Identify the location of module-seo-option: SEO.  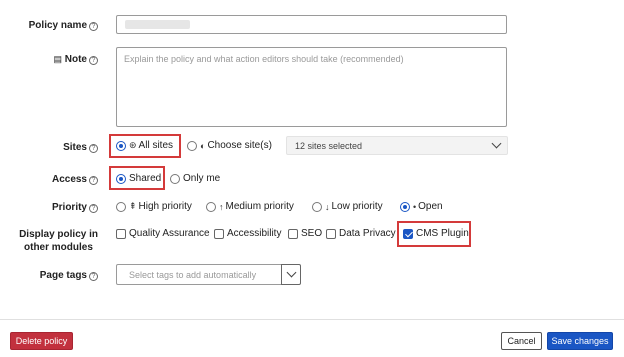
(305, 233).